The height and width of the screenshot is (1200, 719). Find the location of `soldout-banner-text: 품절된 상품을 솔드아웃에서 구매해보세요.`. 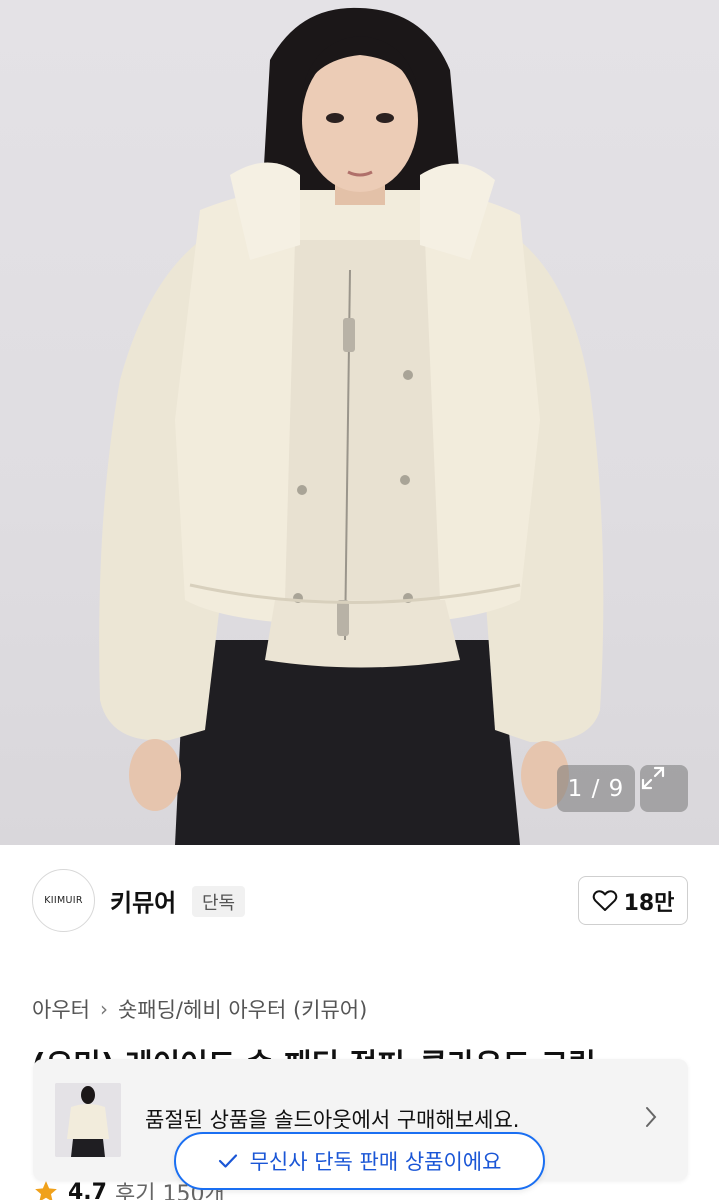

soldout-banner-text: 품절된 상품을 솔드아웃에서 구매해보세요. is located at coordinates (332, 1120).